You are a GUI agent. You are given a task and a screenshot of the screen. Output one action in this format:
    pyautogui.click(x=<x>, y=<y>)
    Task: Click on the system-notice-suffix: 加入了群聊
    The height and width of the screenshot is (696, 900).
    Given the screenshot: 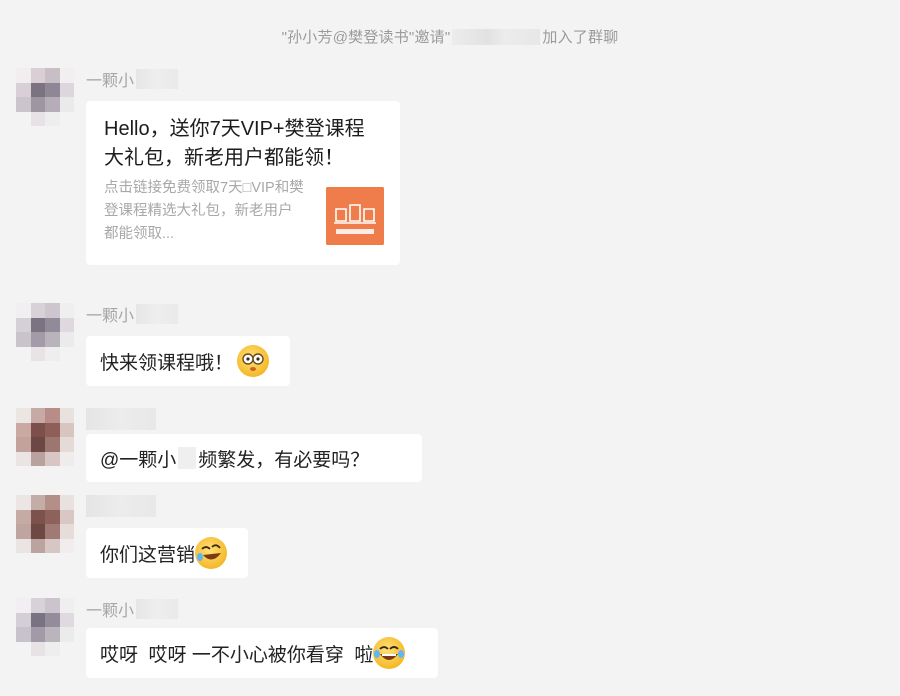 What is the action you would take?
    pyautogui.click(x=580, y=37)
    